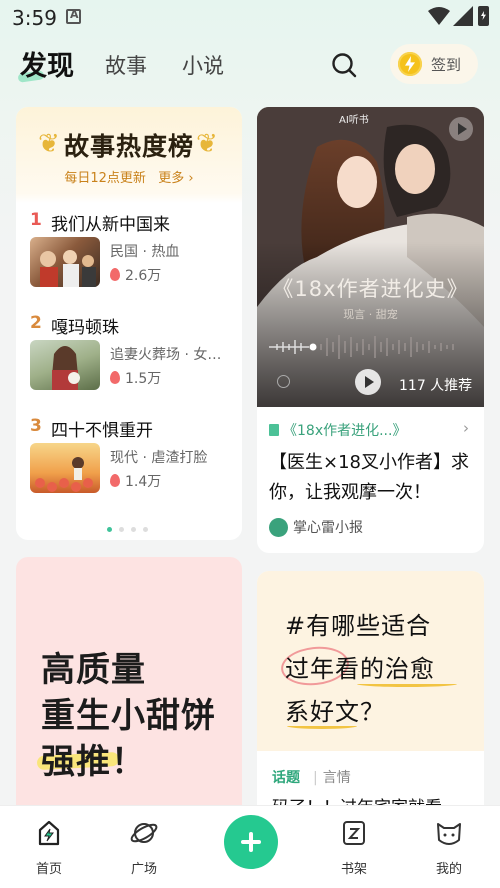  I want to click on rank-heat: 2.6万, so click(135, 275).